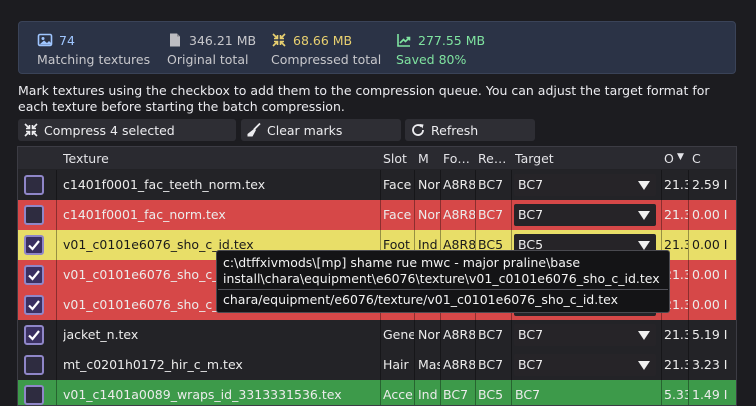 The image size is (756, 406). What do you see at coordinates (321, 130) in the screenshot?
I see `clear-marks-button: Clear marks` at bounding box center [321, 130].